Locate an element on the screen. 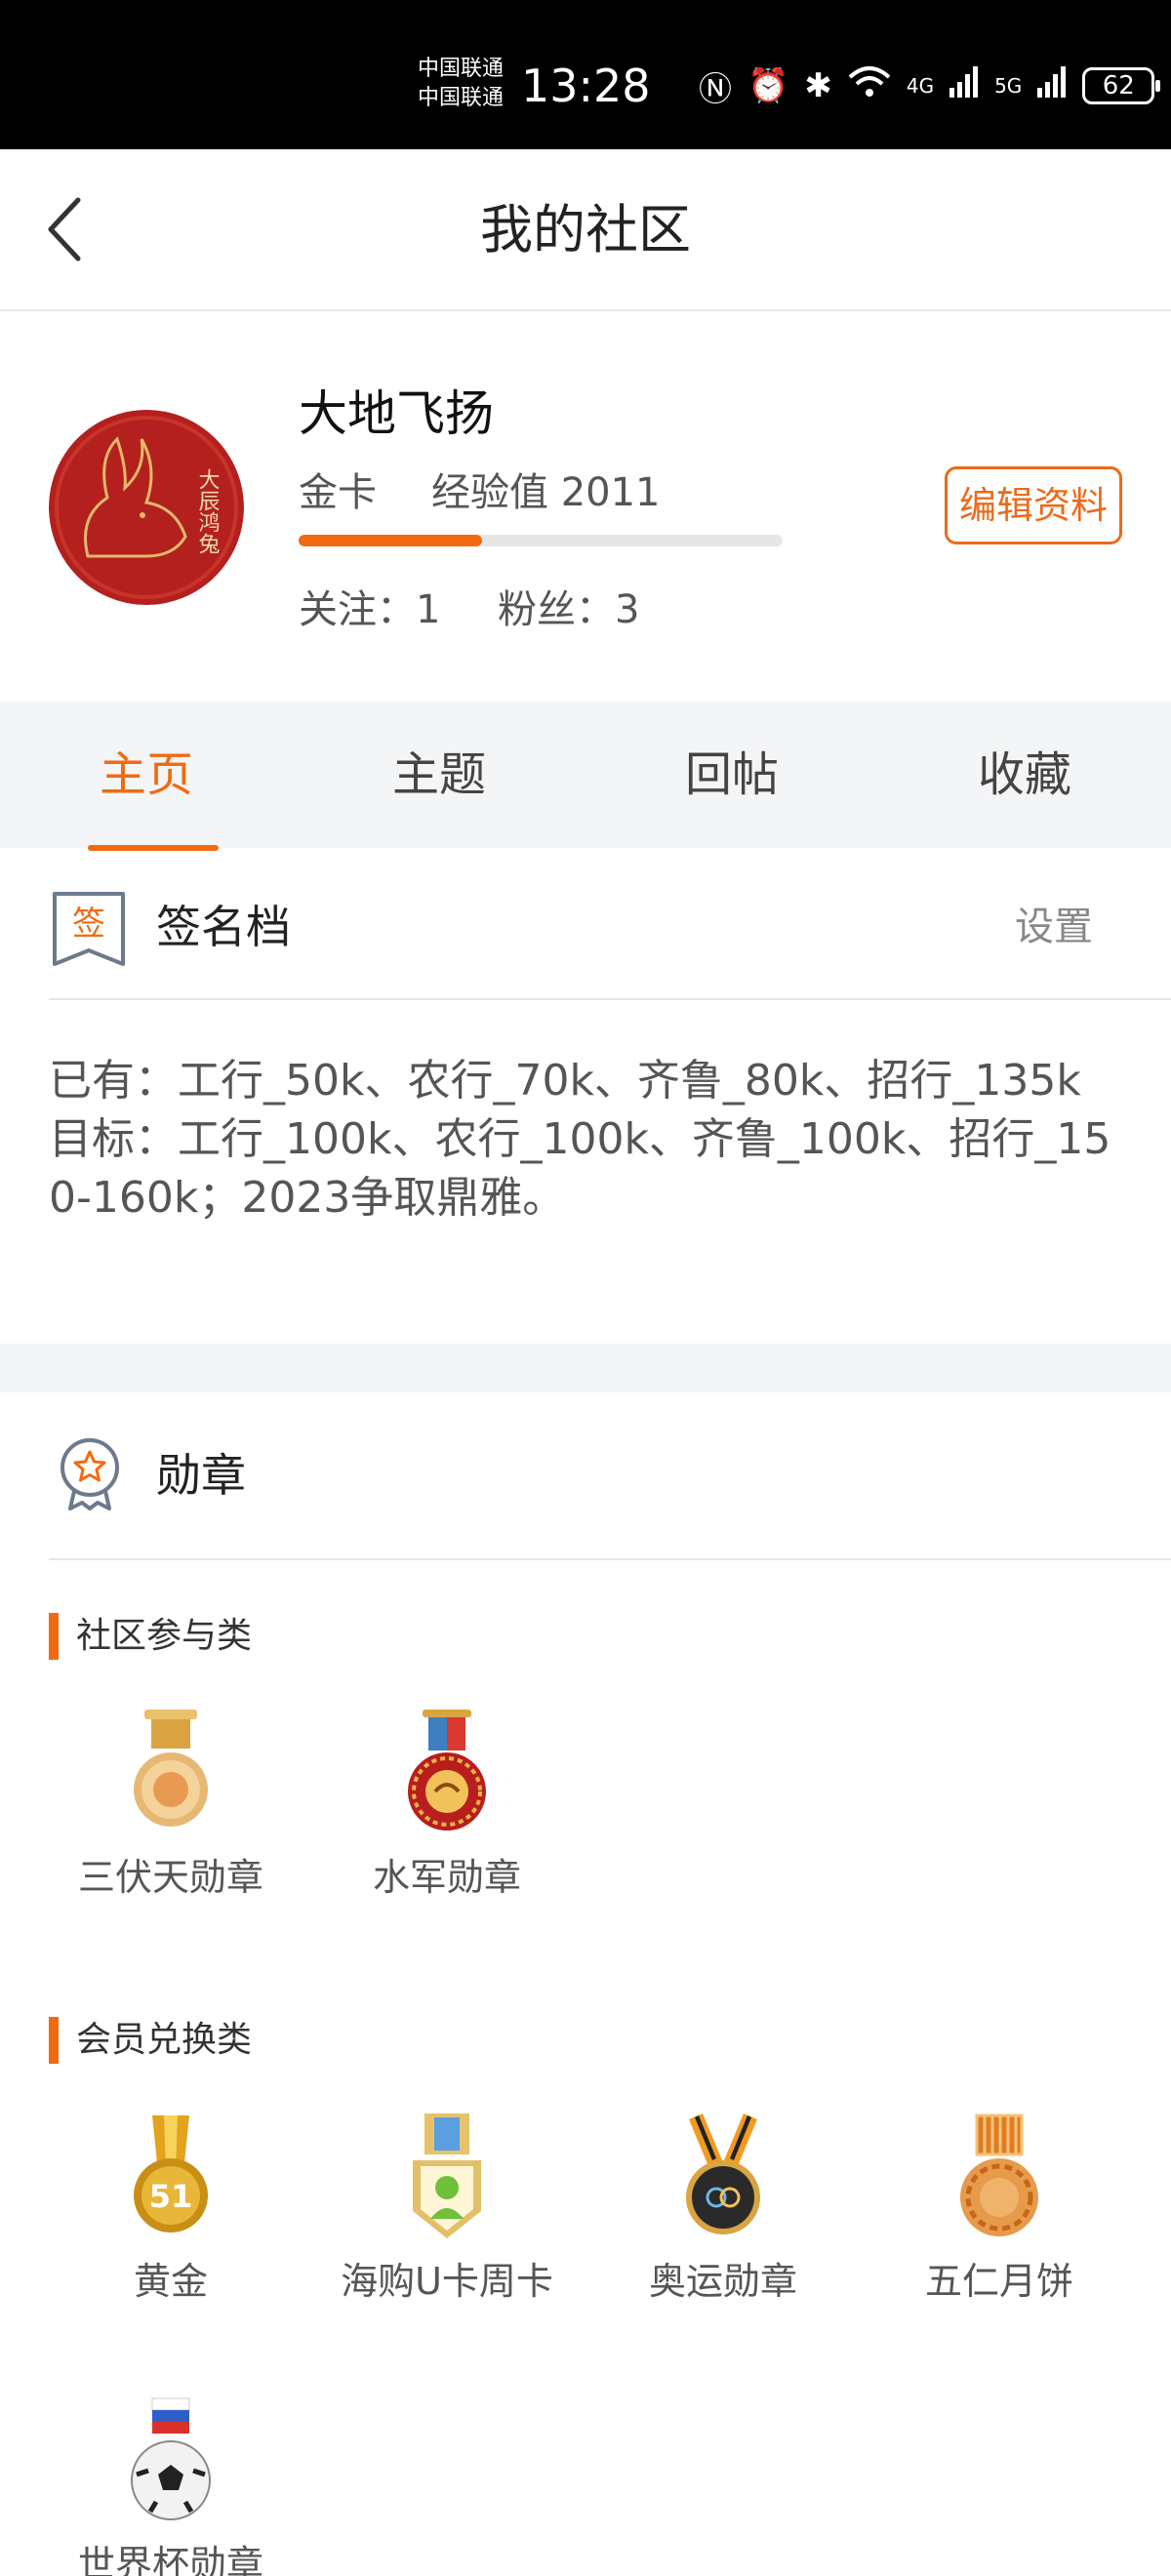 This screenshot has height=2576, width=1171. carrier-labels: 中国联通 中国联通 is located at coordinates (461, 84).